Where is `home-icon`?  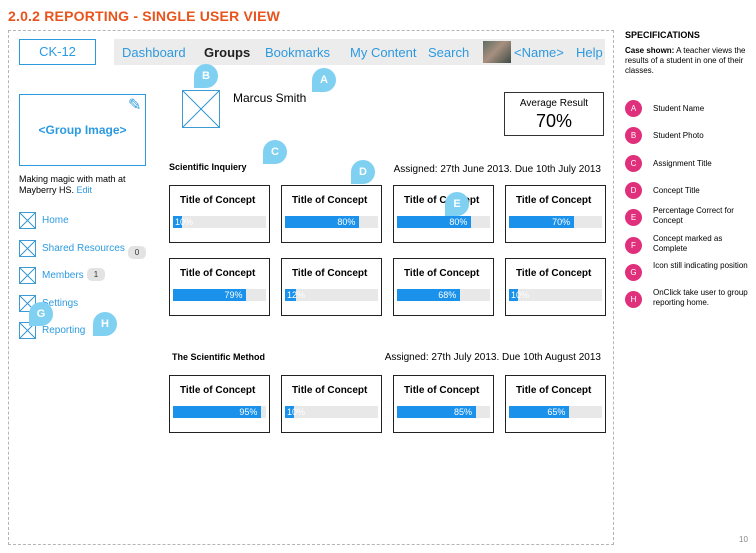 home-icon is located at coordinates (27, 220).